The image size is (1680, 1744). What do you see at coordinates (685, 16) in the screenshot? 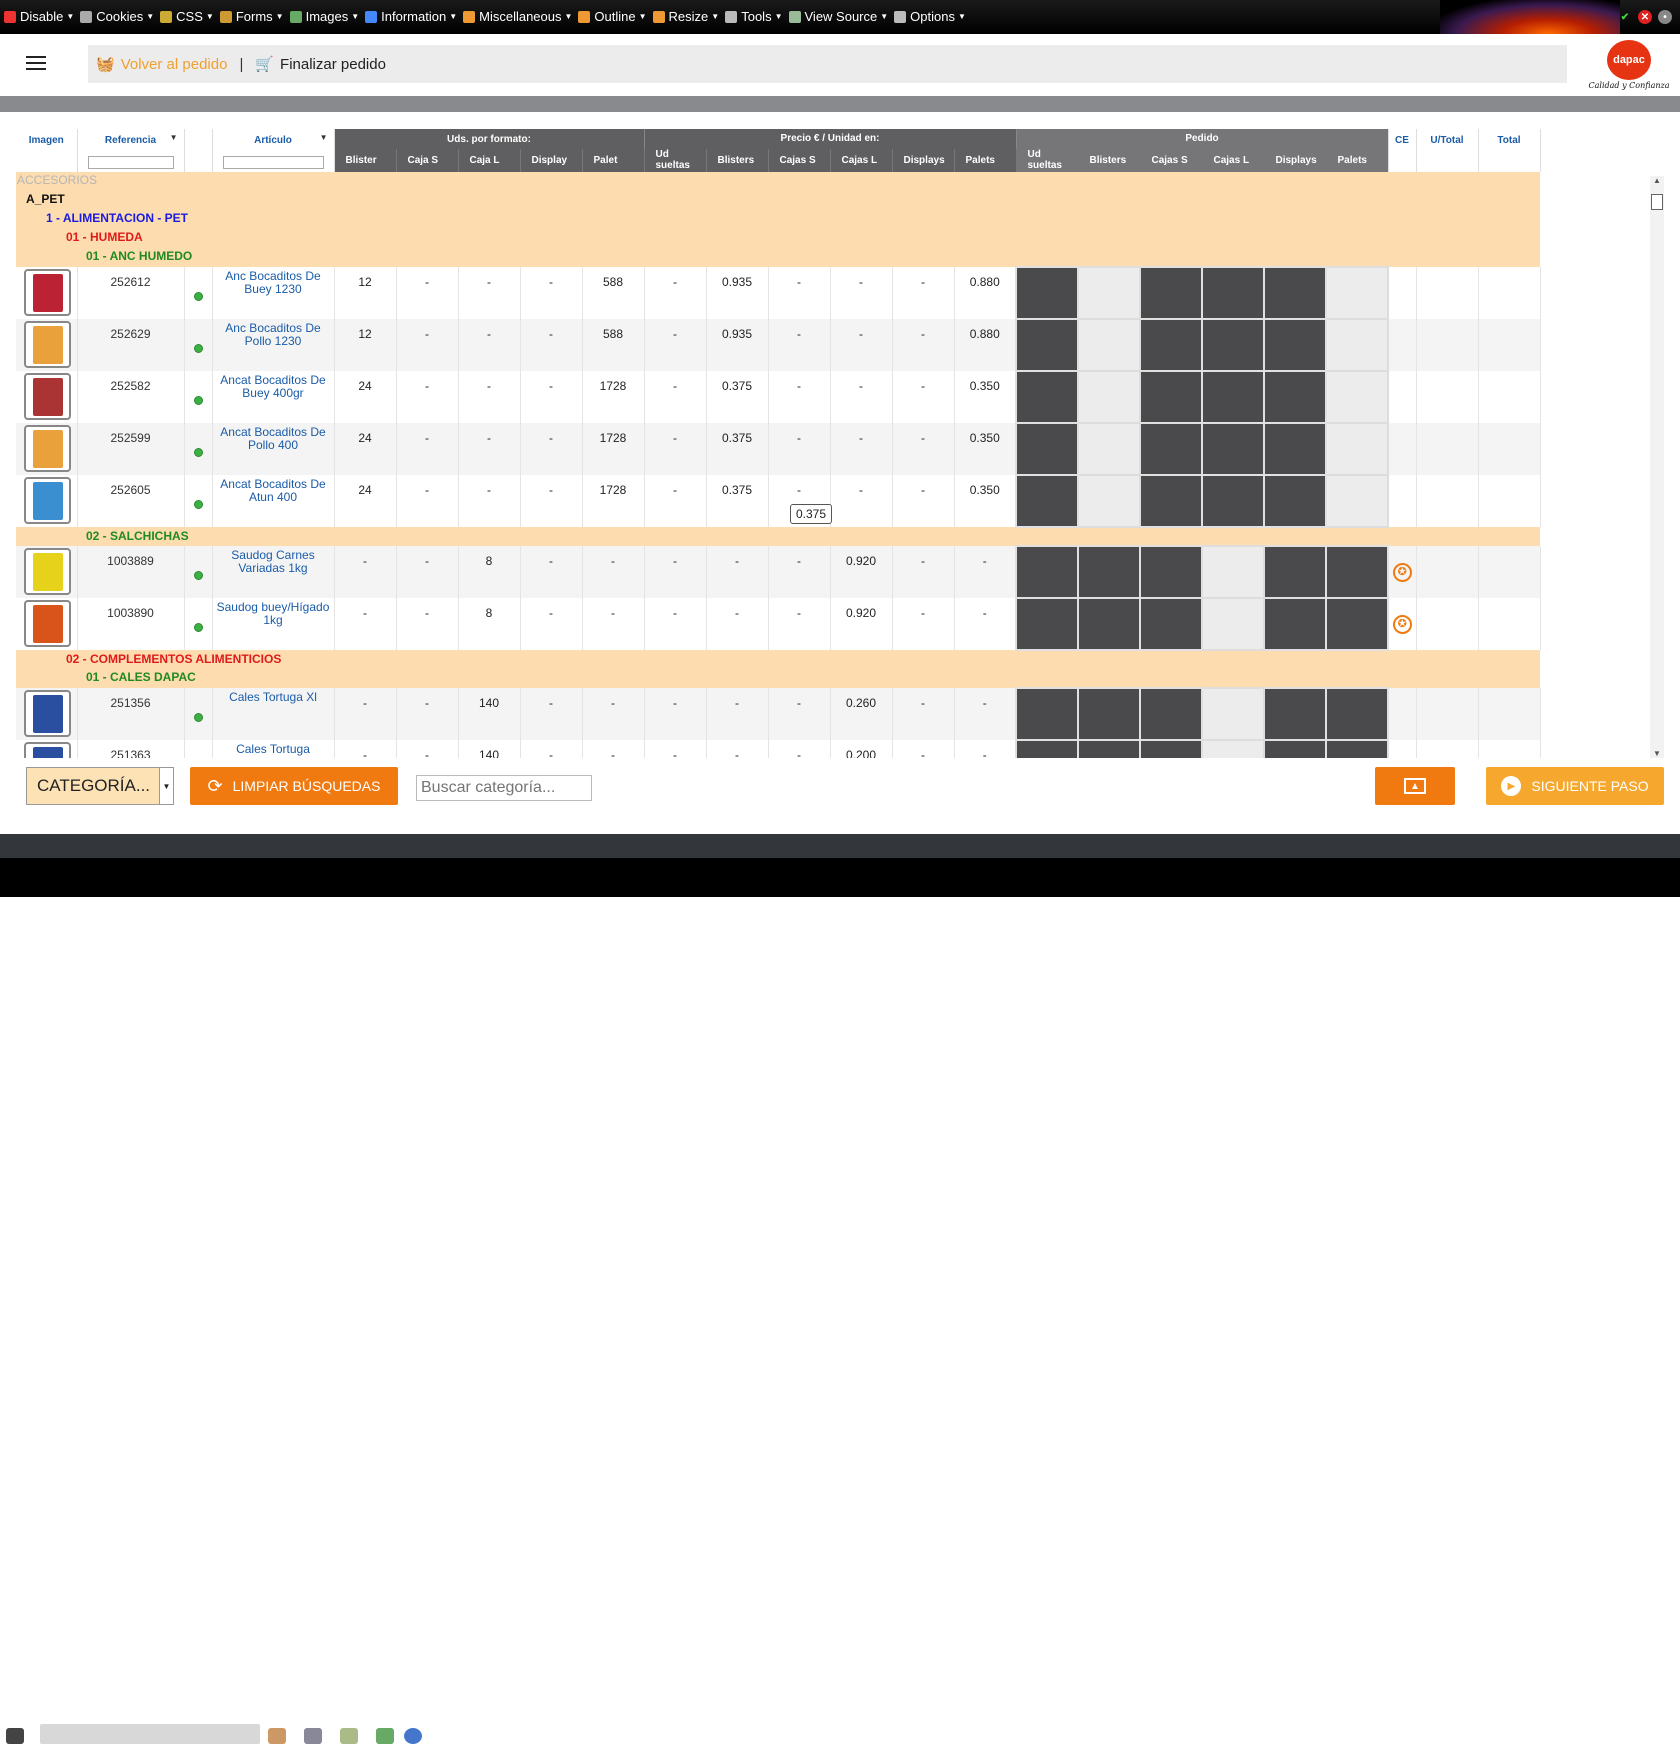
I see `toolbar-menu-resize: Resize ▼` at bounding box center [685, 16].